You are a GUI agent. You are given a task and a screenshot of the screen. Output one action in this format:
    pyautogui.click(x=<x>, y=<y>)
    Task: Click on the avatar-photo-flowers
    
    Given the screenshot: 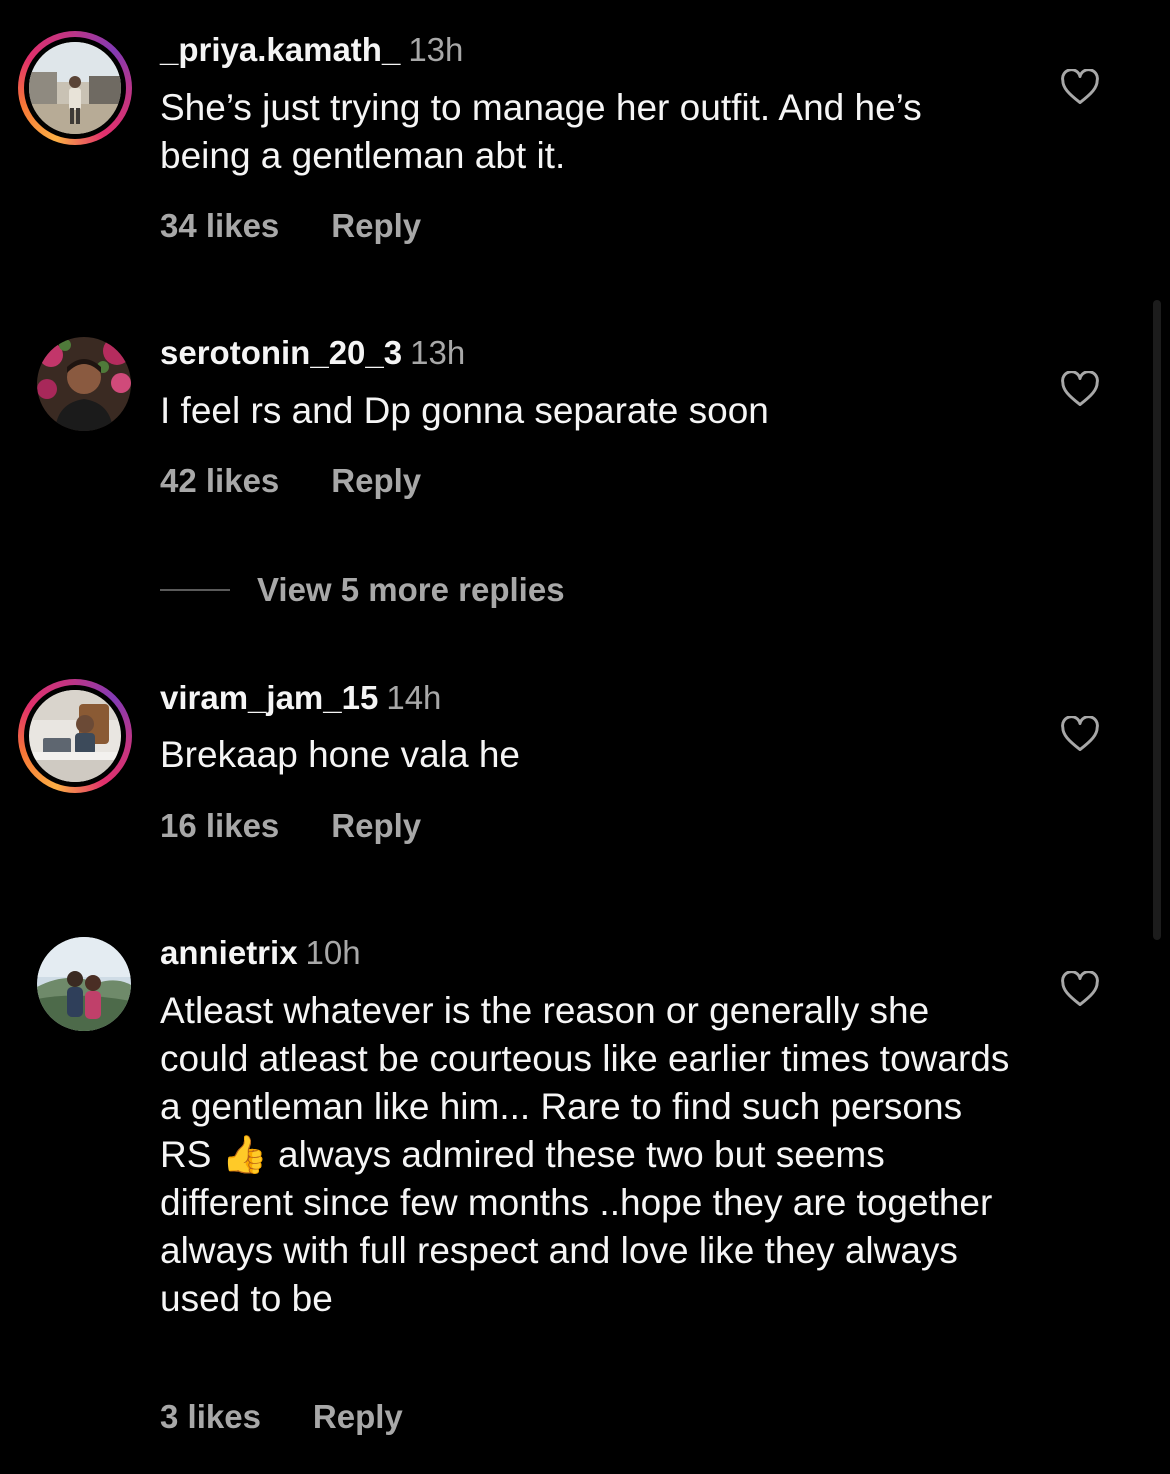 What is the action you would take?
    pyautogui.click(x=84, y=384)
    